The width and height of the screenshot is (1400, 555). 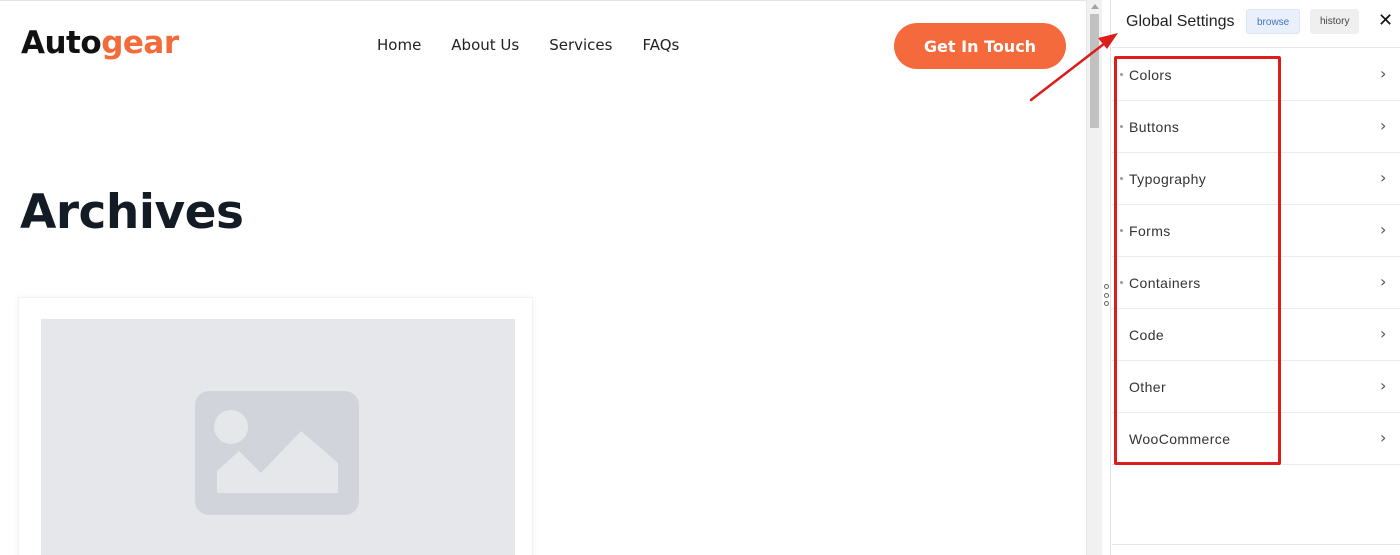 What do you see at coordinates (399, 45) in the screenshot?
I see `nav-link-home: Home` at bounding box center [399, 45].